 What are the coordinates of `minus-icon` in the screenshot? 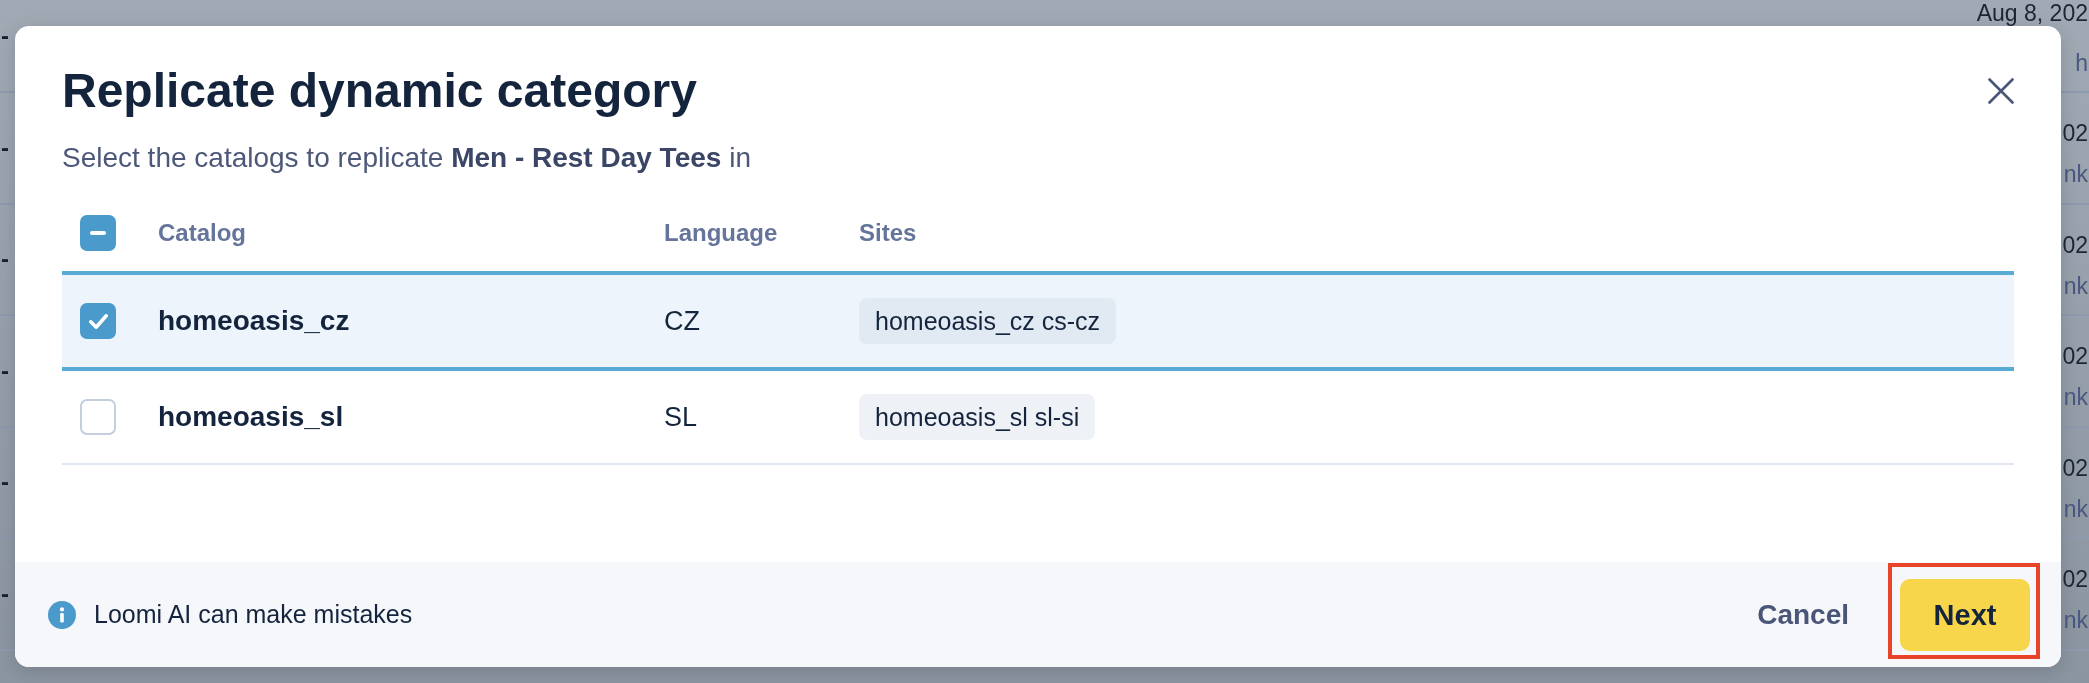 It's located at (98, 233).